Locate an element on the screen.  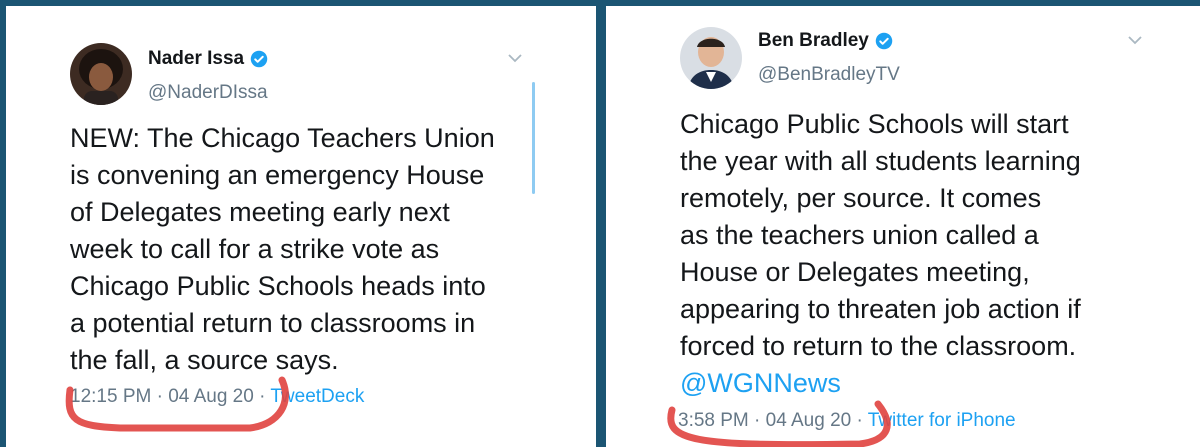
author-name: Nader Issa is located at coordinates (196, 59).